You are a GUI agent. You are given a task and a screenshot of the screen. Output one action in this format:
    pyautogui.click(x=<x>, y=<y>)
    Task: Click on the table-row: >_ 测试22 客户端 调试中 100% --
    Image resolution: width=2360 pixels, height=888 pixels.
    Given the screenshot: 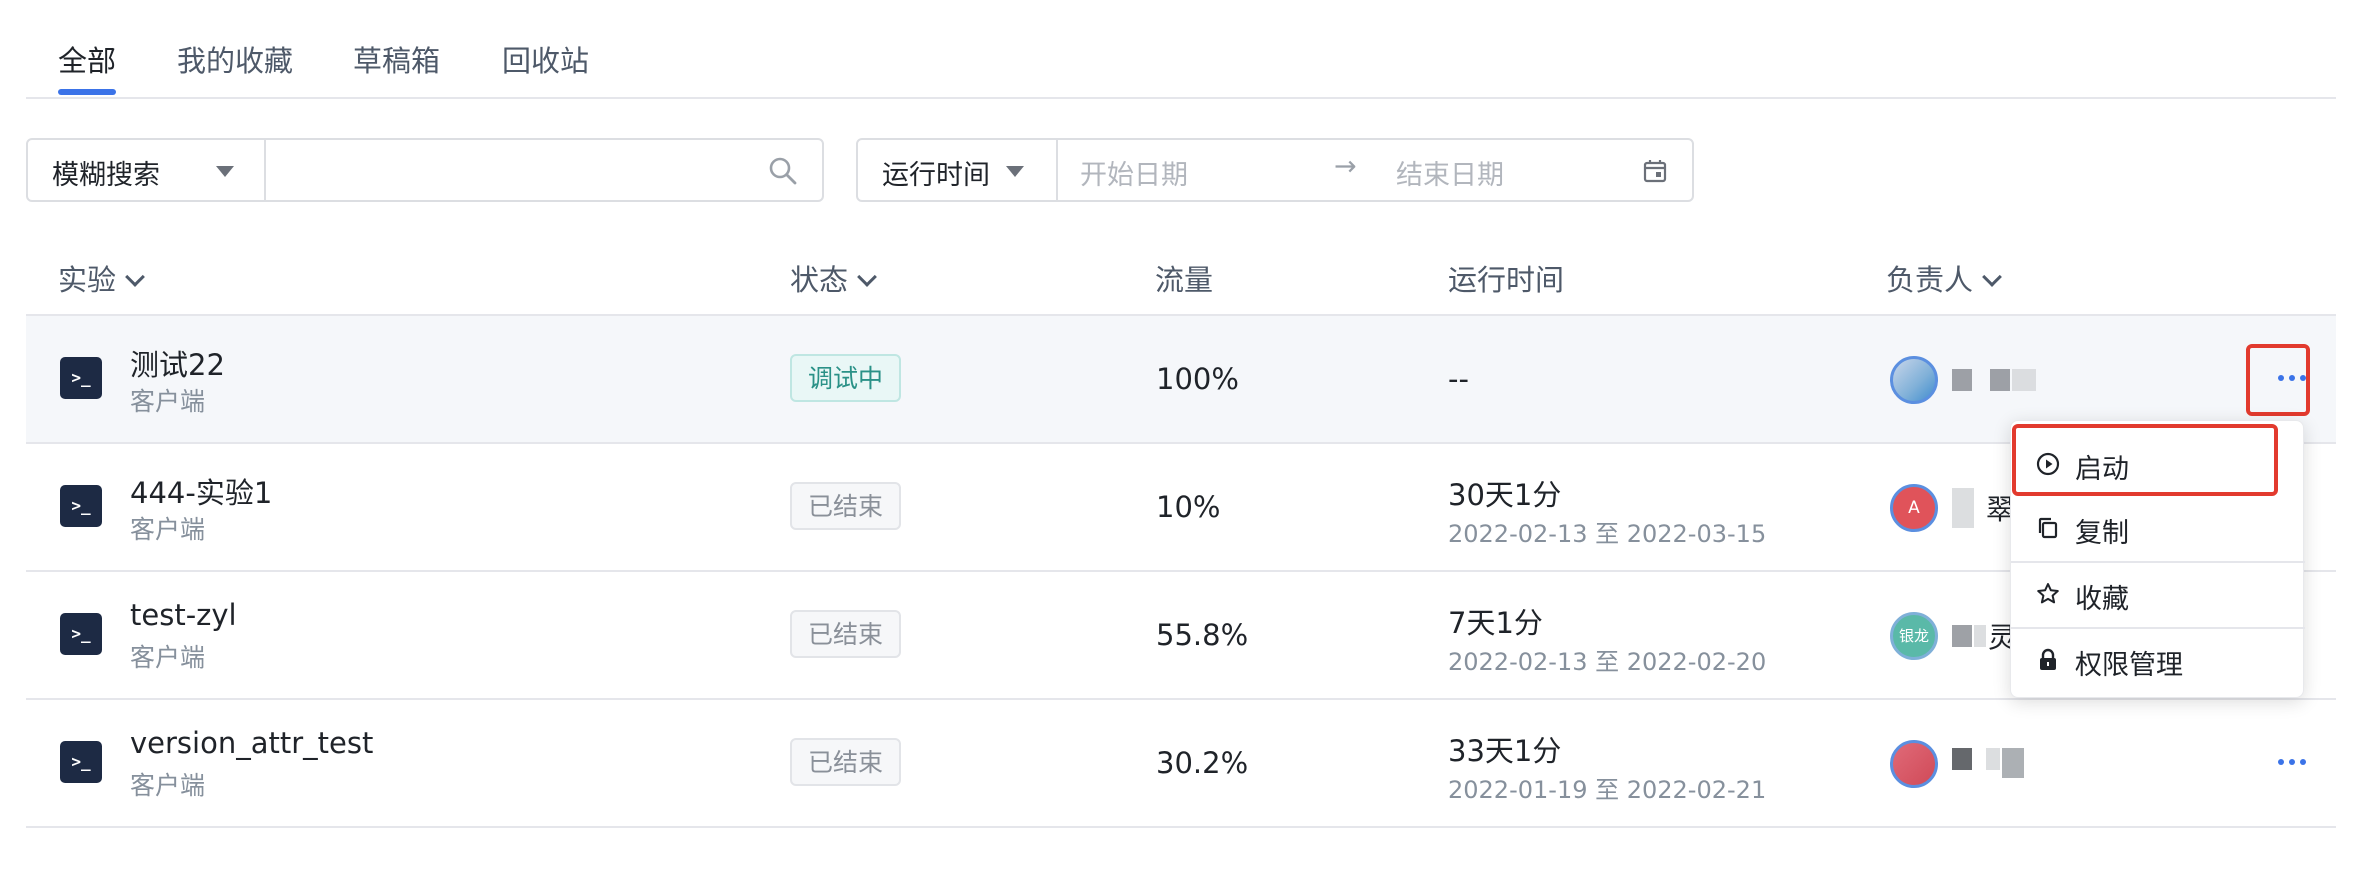 What is the action you would take?
    pyautogui.click(x=1181, y=380)
    